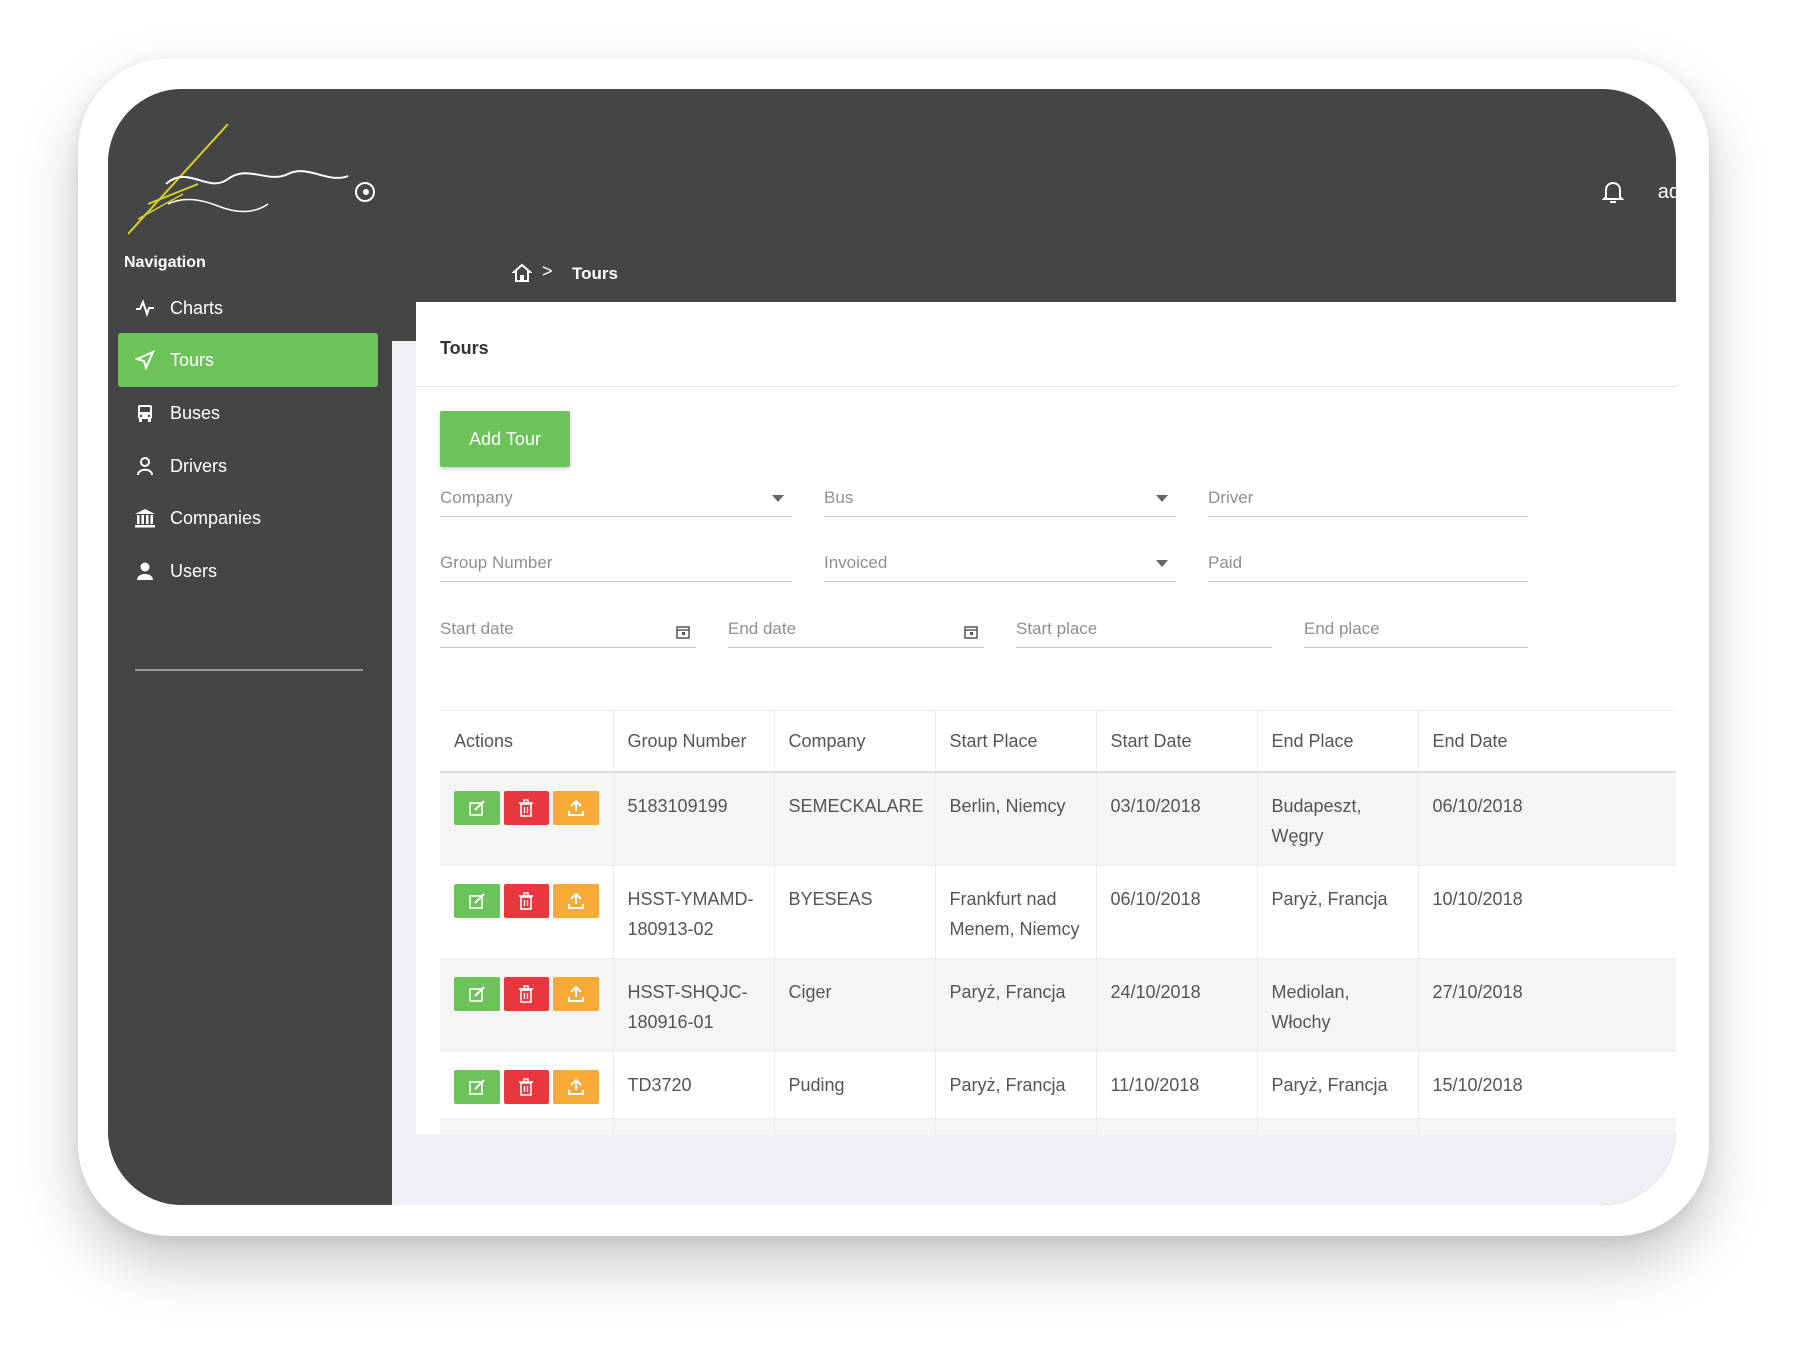 Image resolution: width=1803 pixels, height=1352 pixels. What do you see at coordinates (1177, 741) in the screenshot?
I see `column-header: Start Date` at bounding box center [1177, 741].